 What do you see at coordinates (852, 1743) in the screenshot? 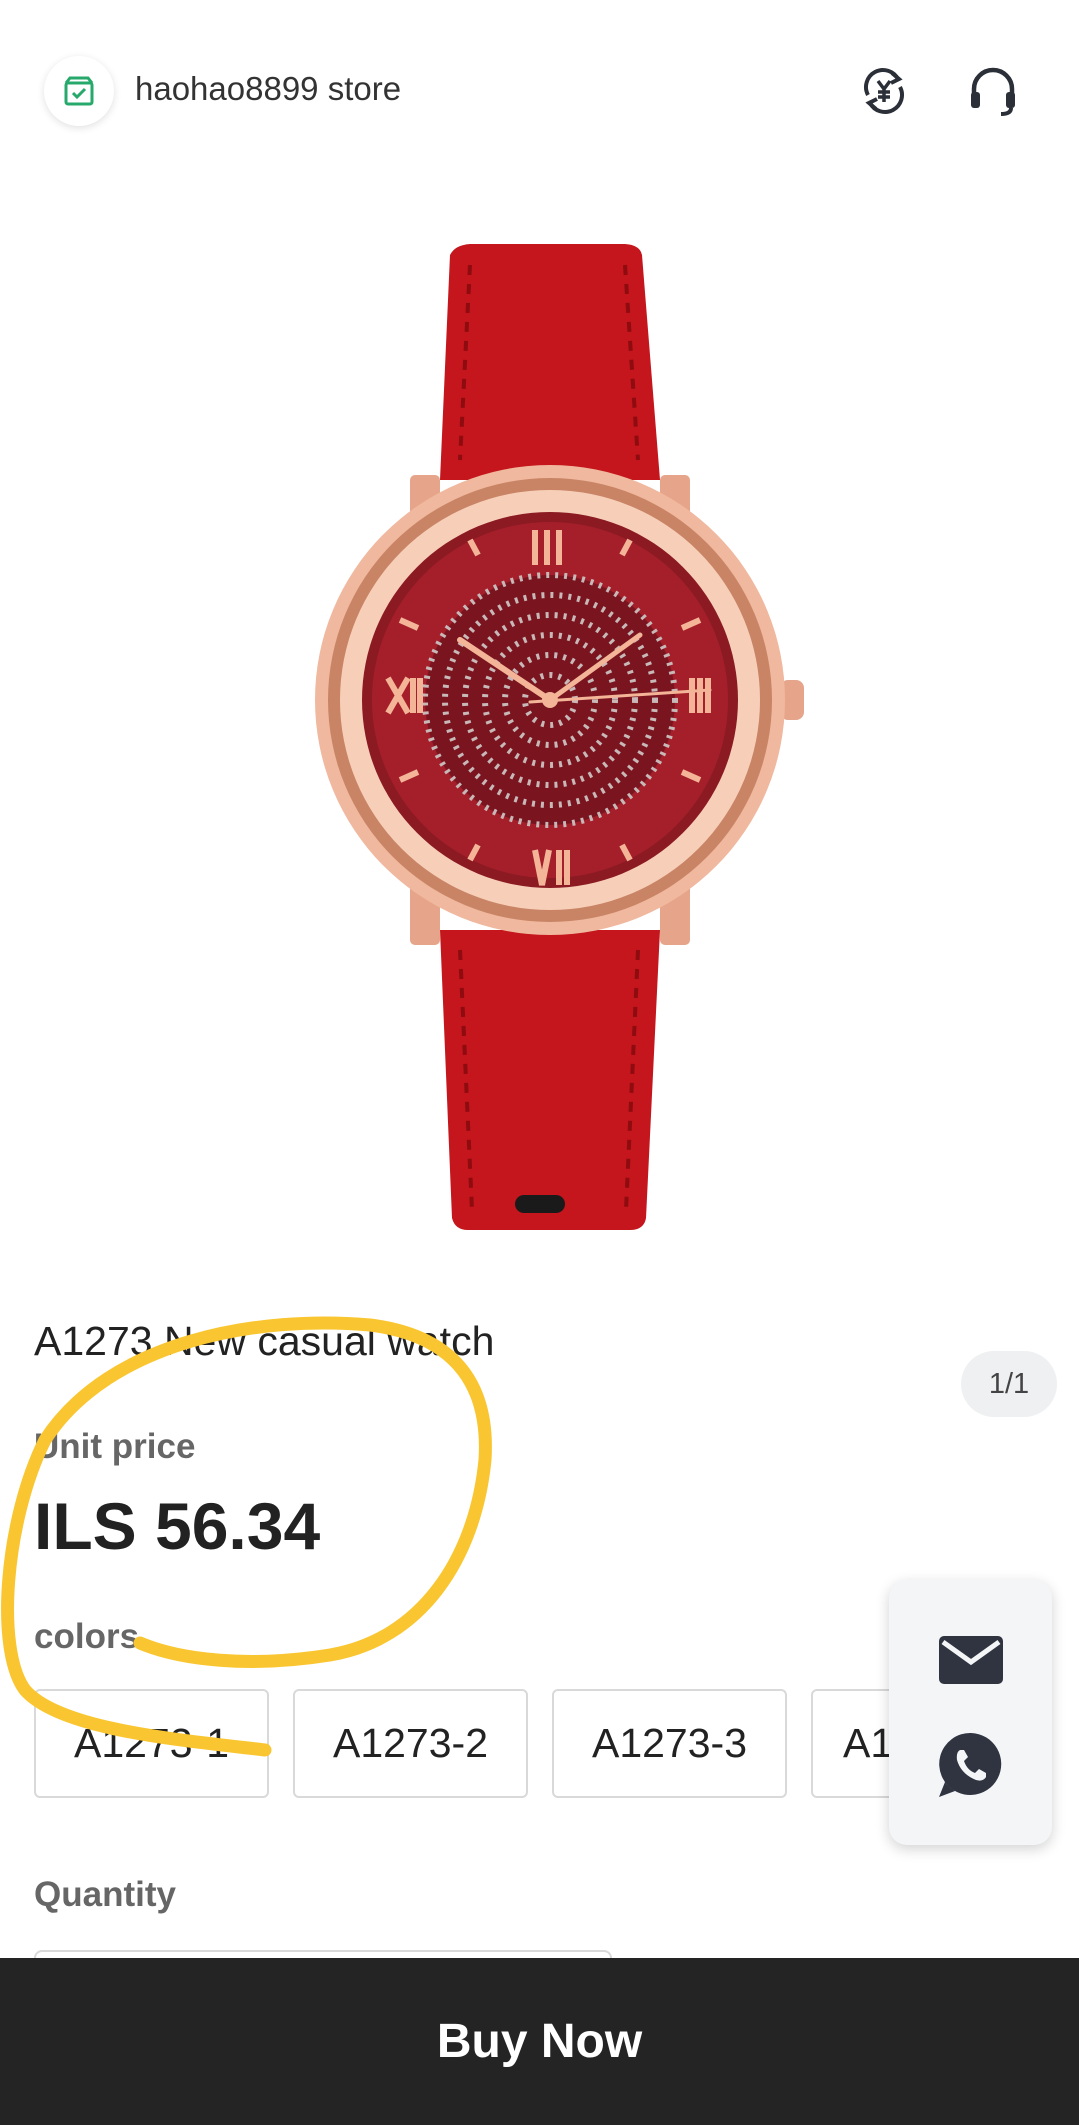
I see `color-option: A1` at bounding box center [852, 1743].